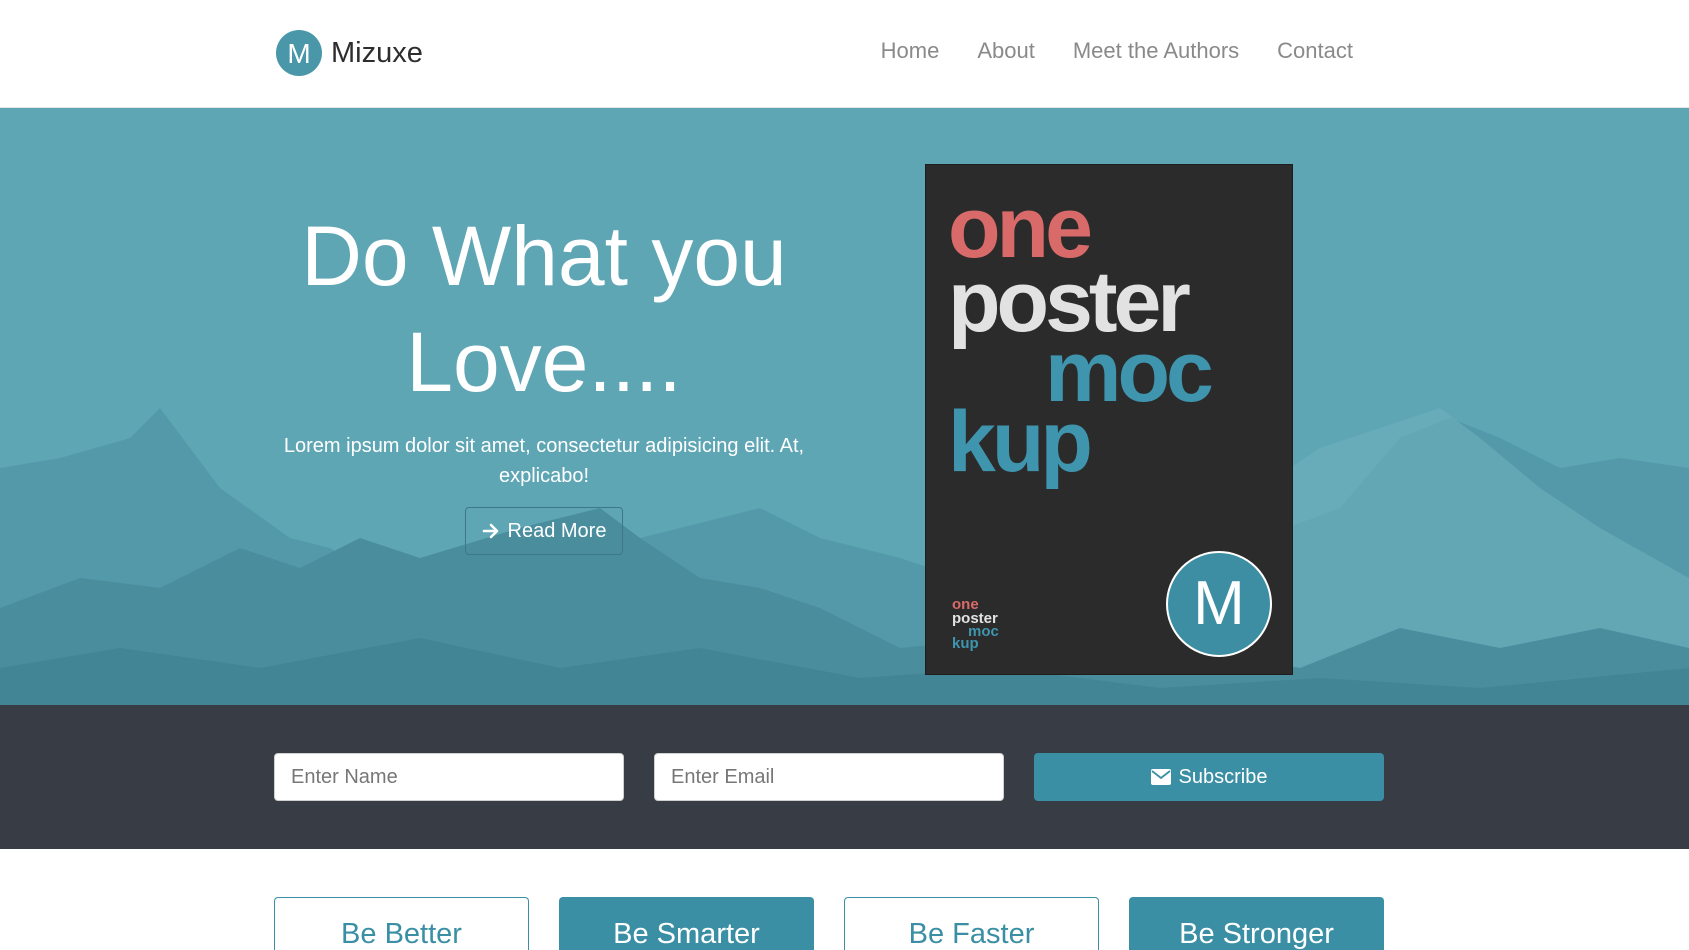  Describe the element at coordinates (449, 777) in the screenshot. I see `name-input` at that location.